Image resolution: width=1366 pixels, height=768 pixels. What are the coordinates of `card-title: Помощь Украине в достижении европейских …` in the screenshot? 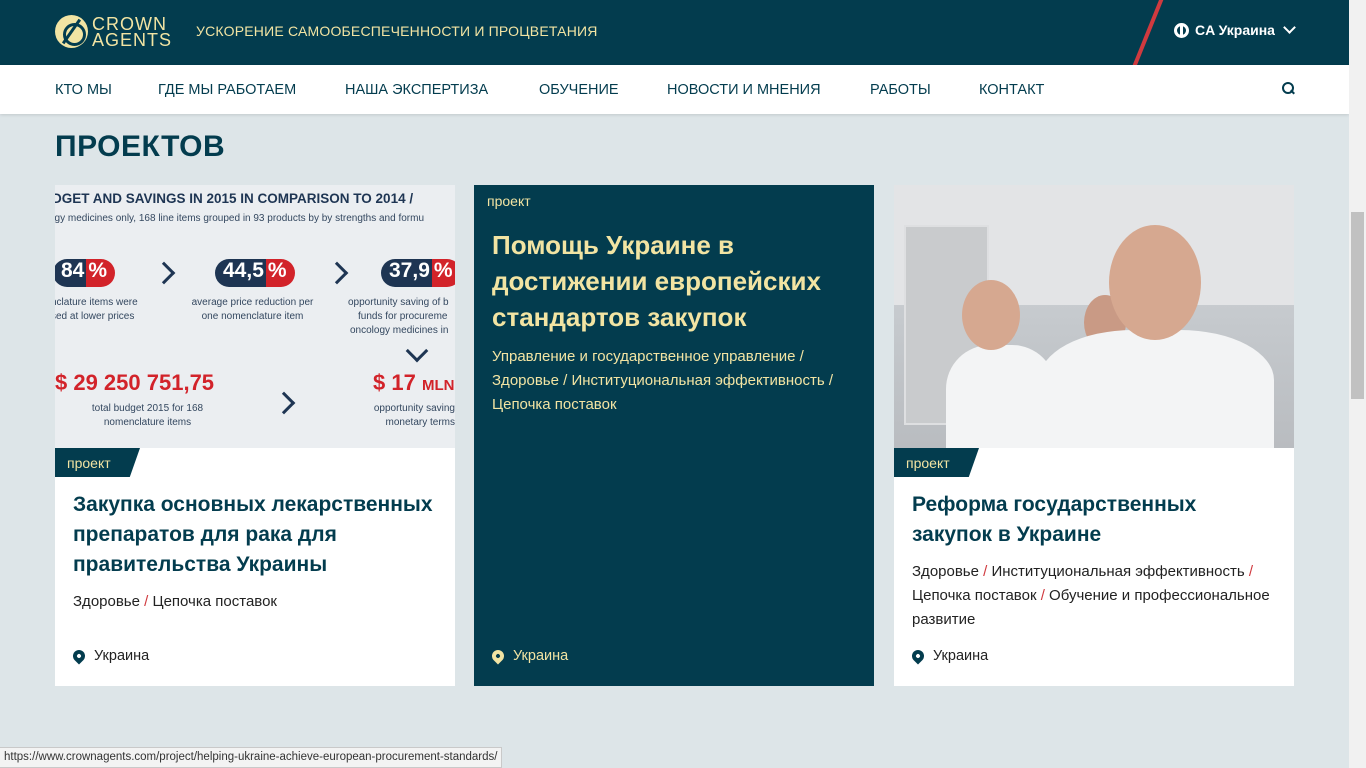 It's located at (677, 281).